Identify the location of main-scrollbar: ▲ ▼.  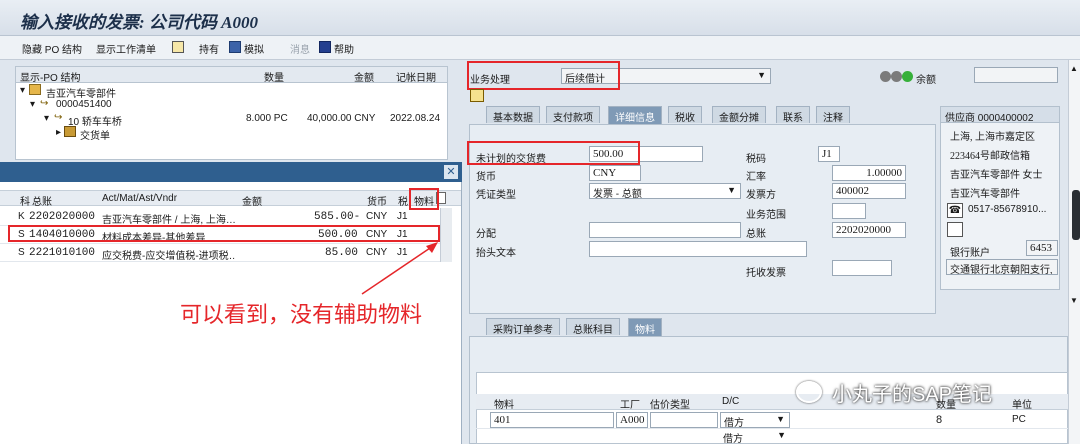
(1074, 252).